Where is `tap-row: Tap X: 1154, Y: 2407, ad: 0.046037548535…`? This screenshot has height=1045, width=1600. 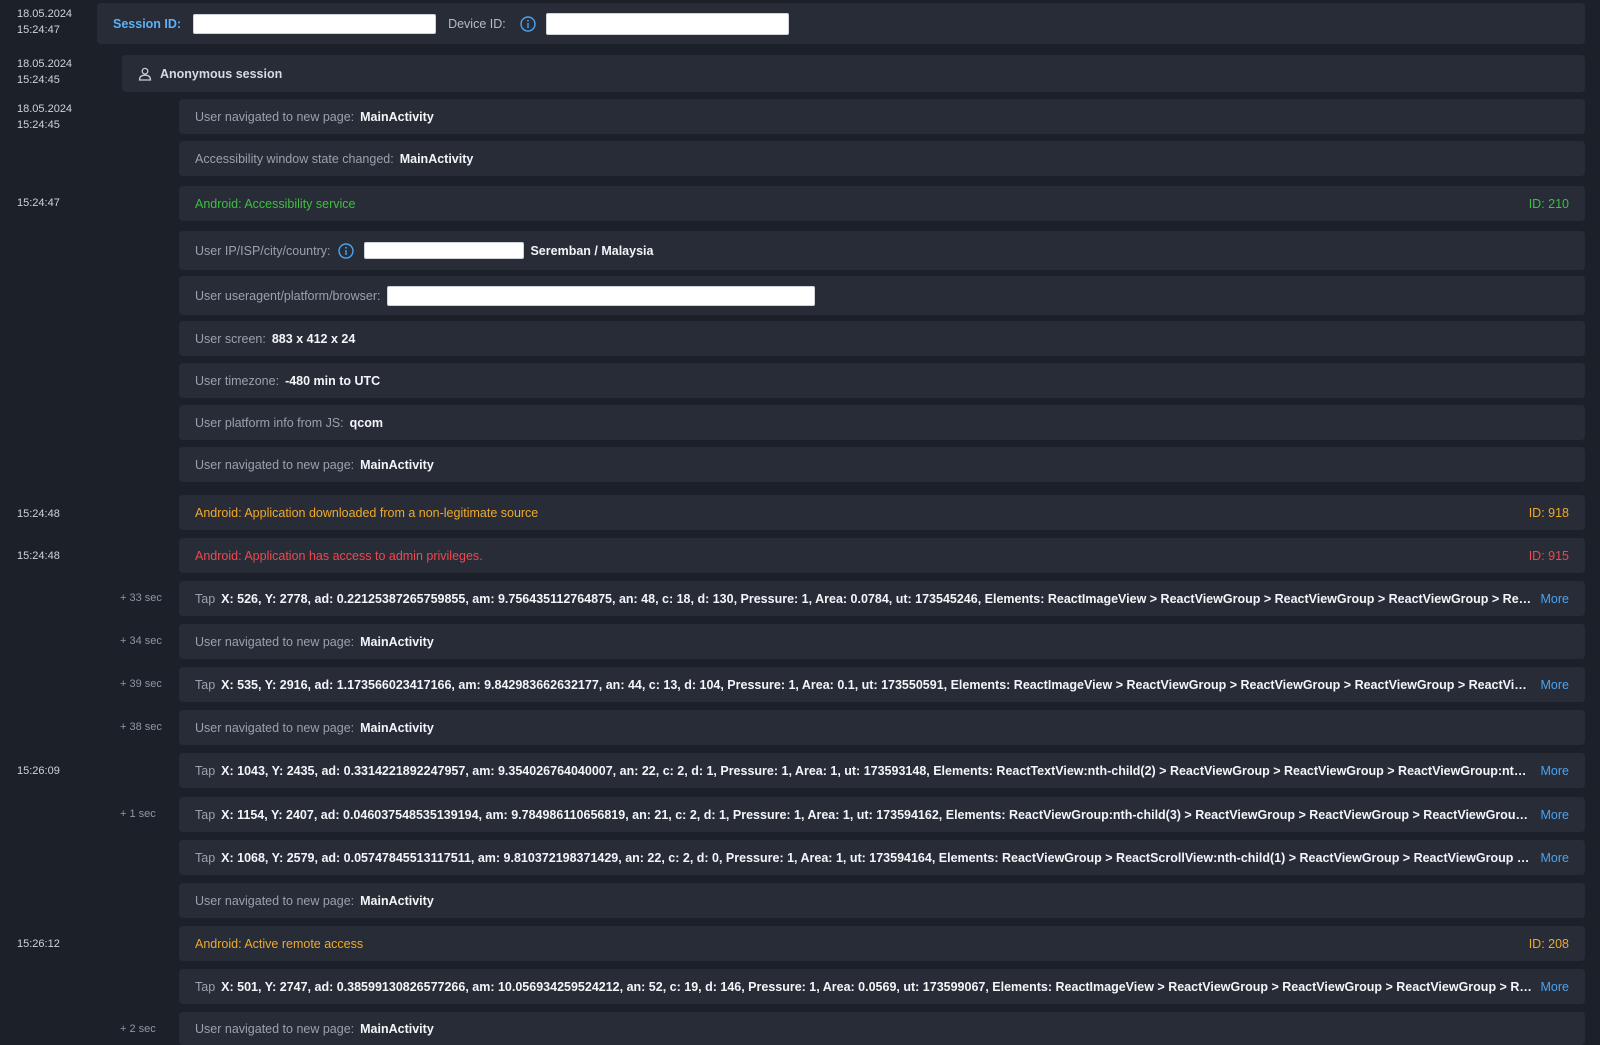 tap-row: Tap X: 1154, Y: 2407, ad: 0.046037548535… is located at coordinates (882, 814).